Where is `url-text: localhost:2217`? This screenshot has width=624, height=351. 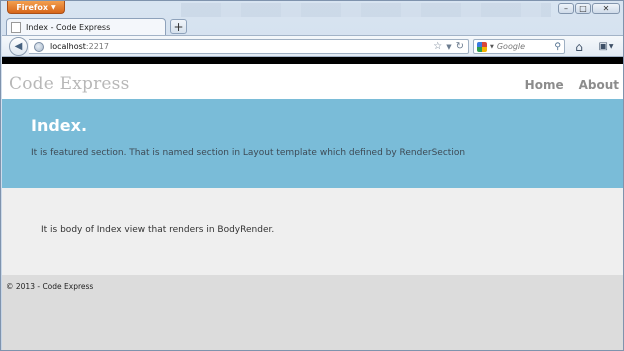
url-text: localhost:2217 is located at coordinates (79, 46).